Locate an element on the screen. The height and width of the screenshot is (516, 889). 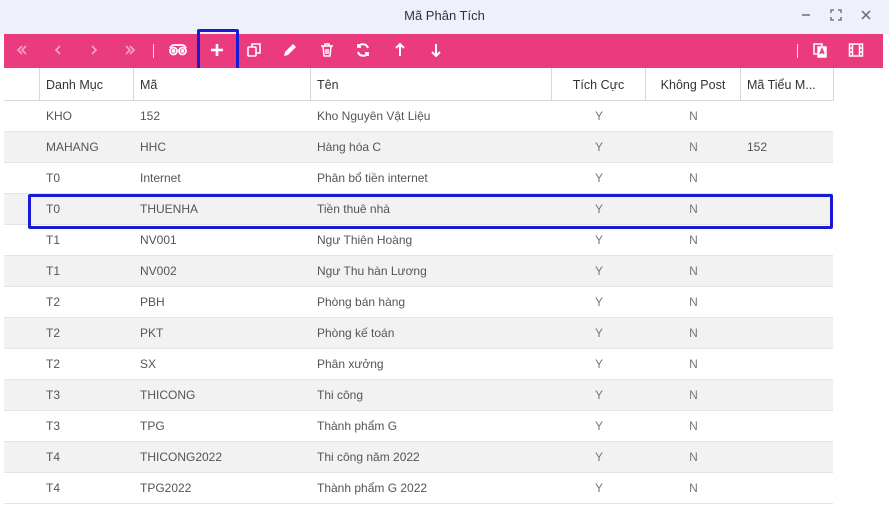
ma-cell: NV001 is located at coordinates (158, 240).